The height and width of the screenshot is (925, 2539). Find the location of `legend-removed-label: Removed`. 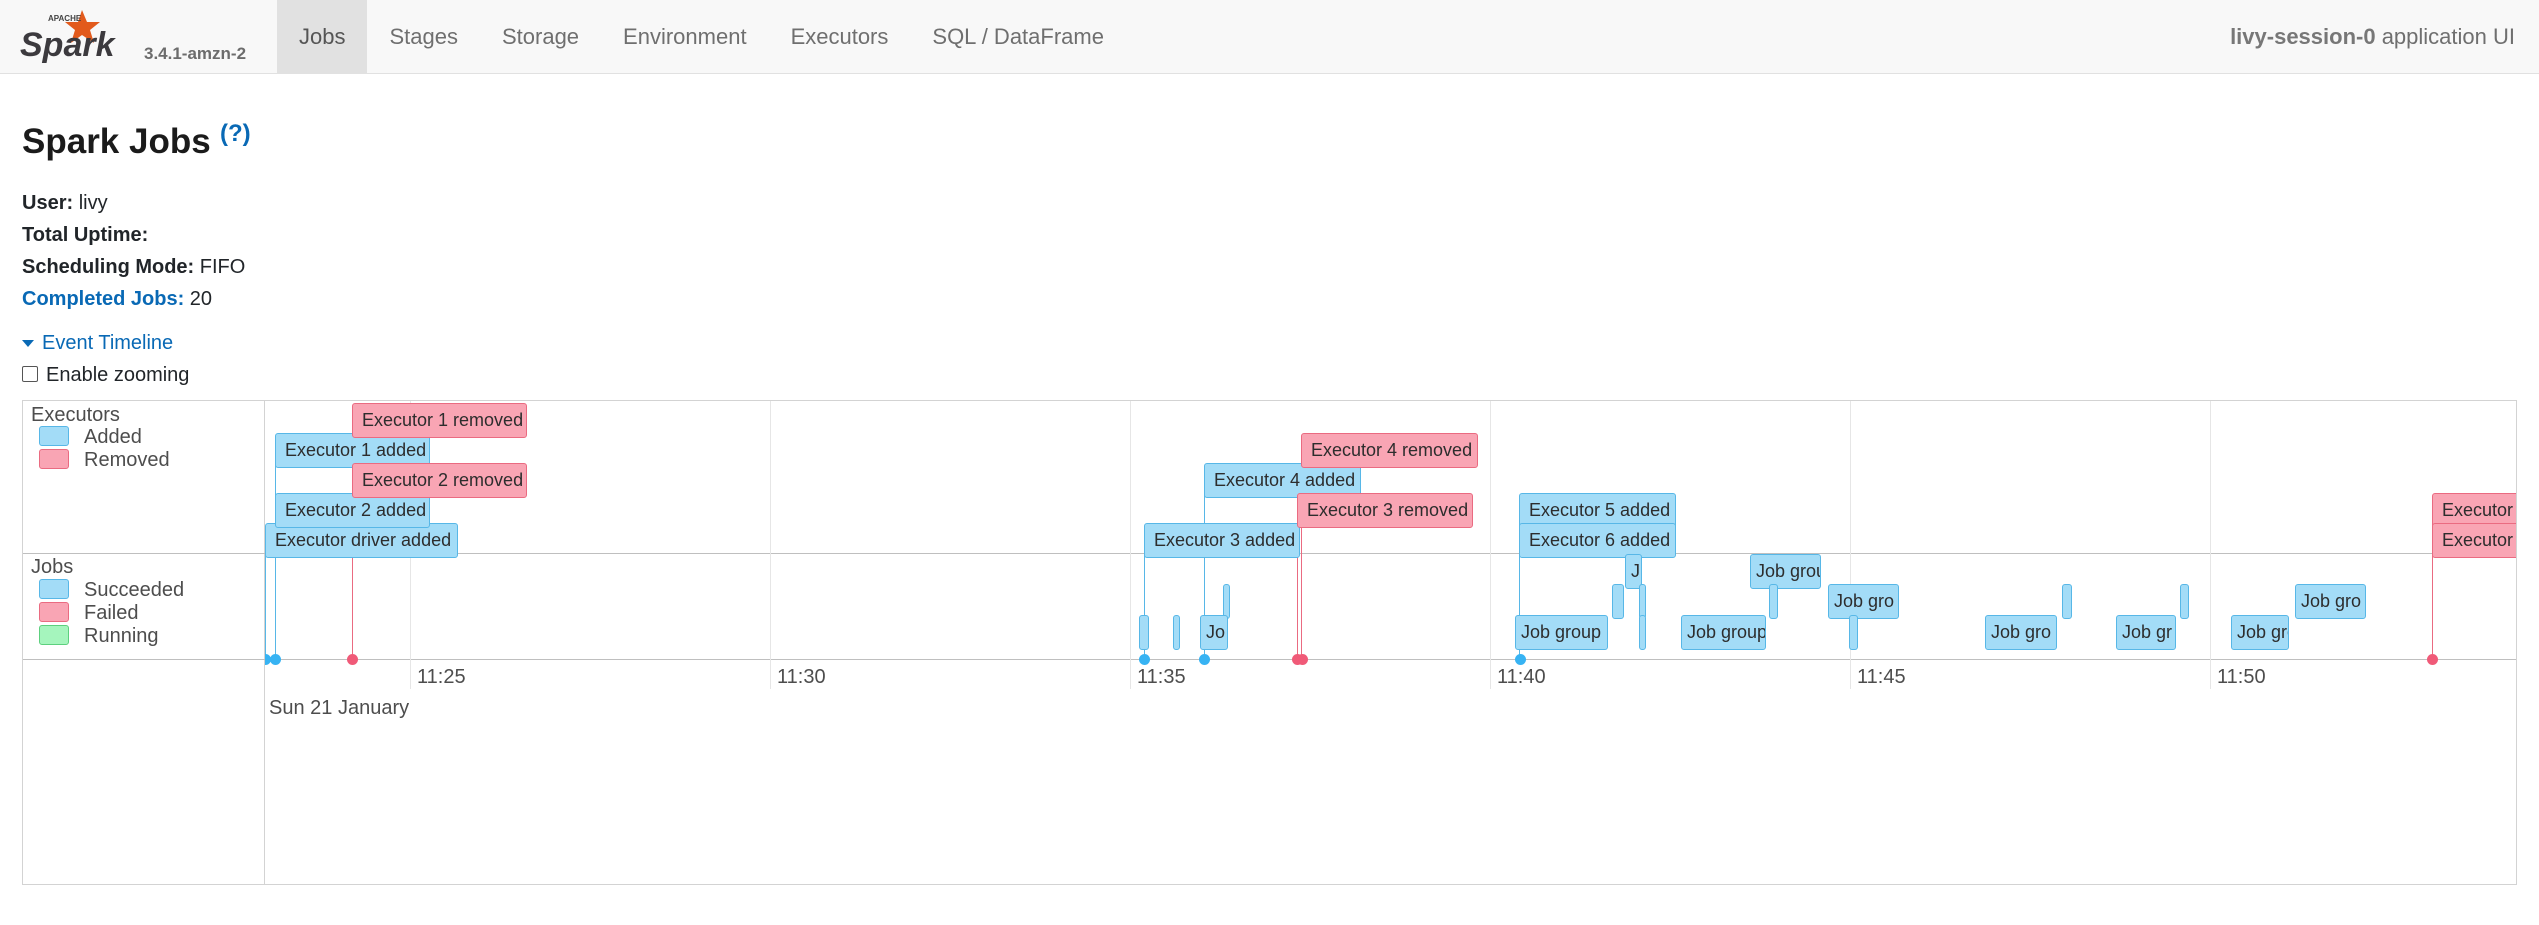

legend-removed-label: Removed is located at coordinates (127, 460).